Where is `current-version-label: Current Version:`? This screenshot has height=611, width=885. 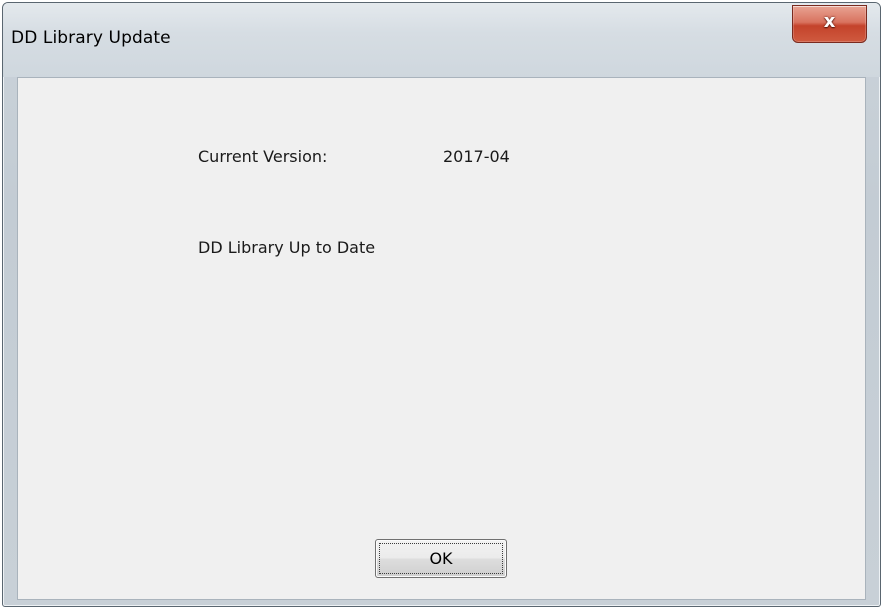
current-version-label: Current Version: is located at coordinates (263, 156).